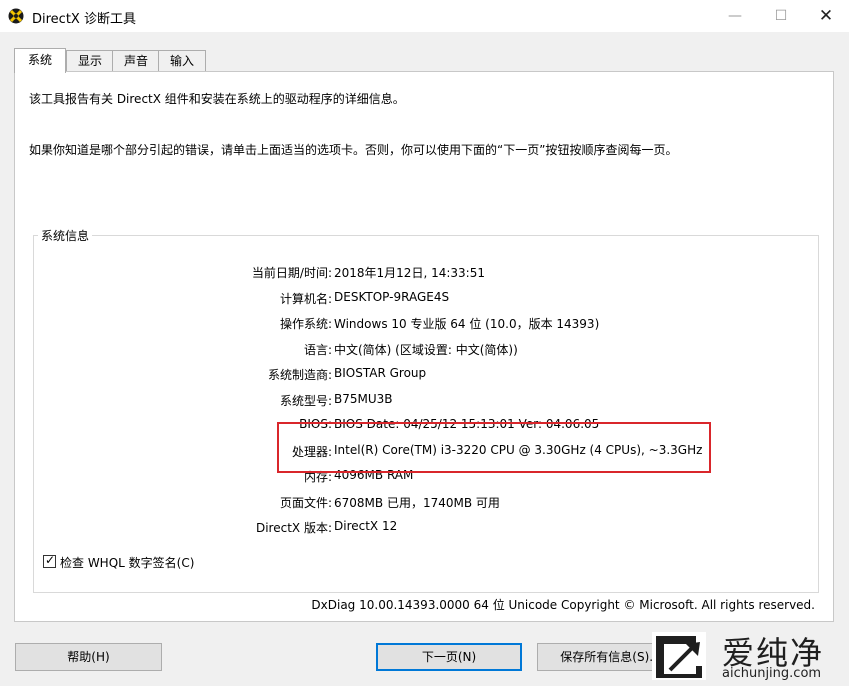 The image size is (849, 686). I want to click on info-row-computer-name: 计算机名: DESKTOP-9RAGE4S, so click(424, 300).